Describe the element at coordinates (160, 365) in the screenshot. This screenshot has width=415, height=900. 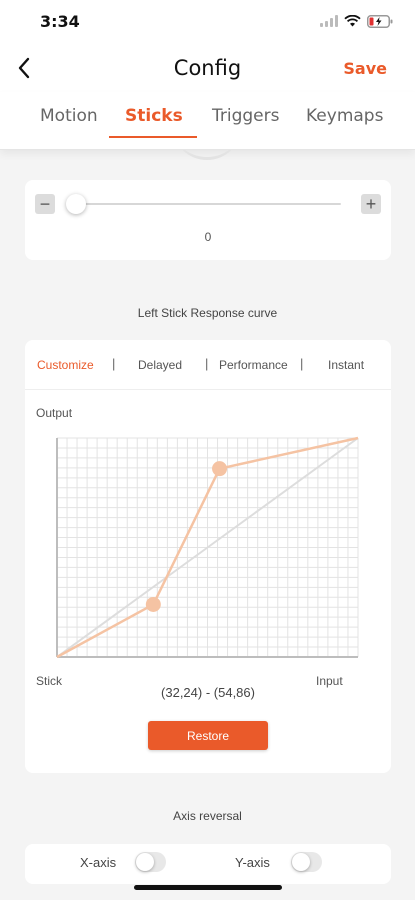
I see `preset-delayed: Delayed` at that location.